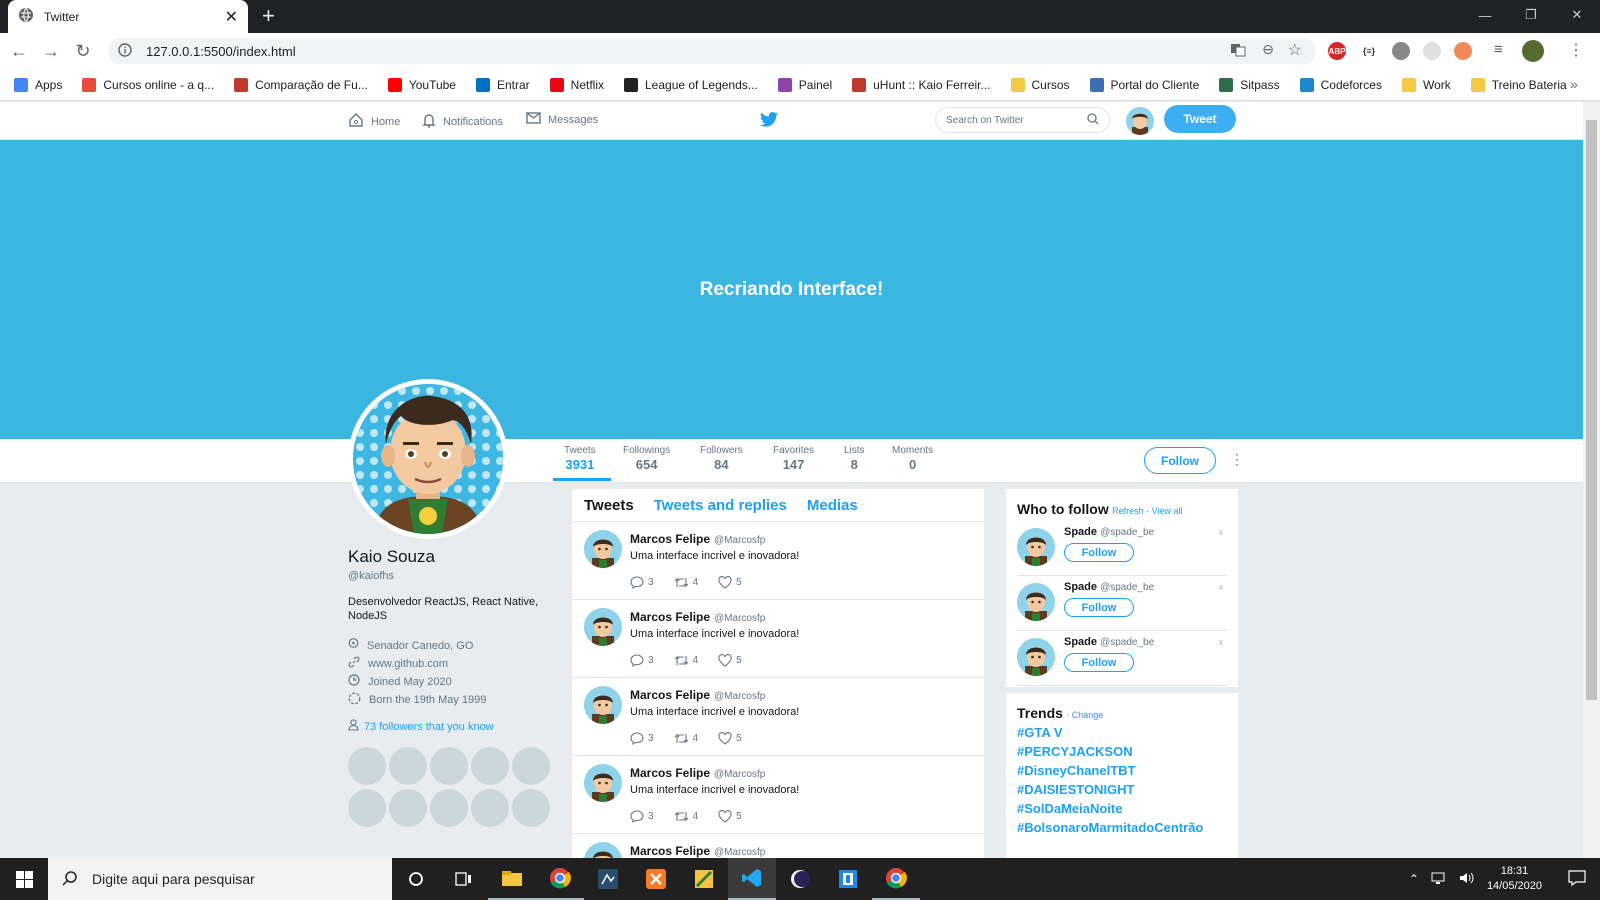  I want to click on trend-item: #PERCYJACKSON, so click(1122, 751).